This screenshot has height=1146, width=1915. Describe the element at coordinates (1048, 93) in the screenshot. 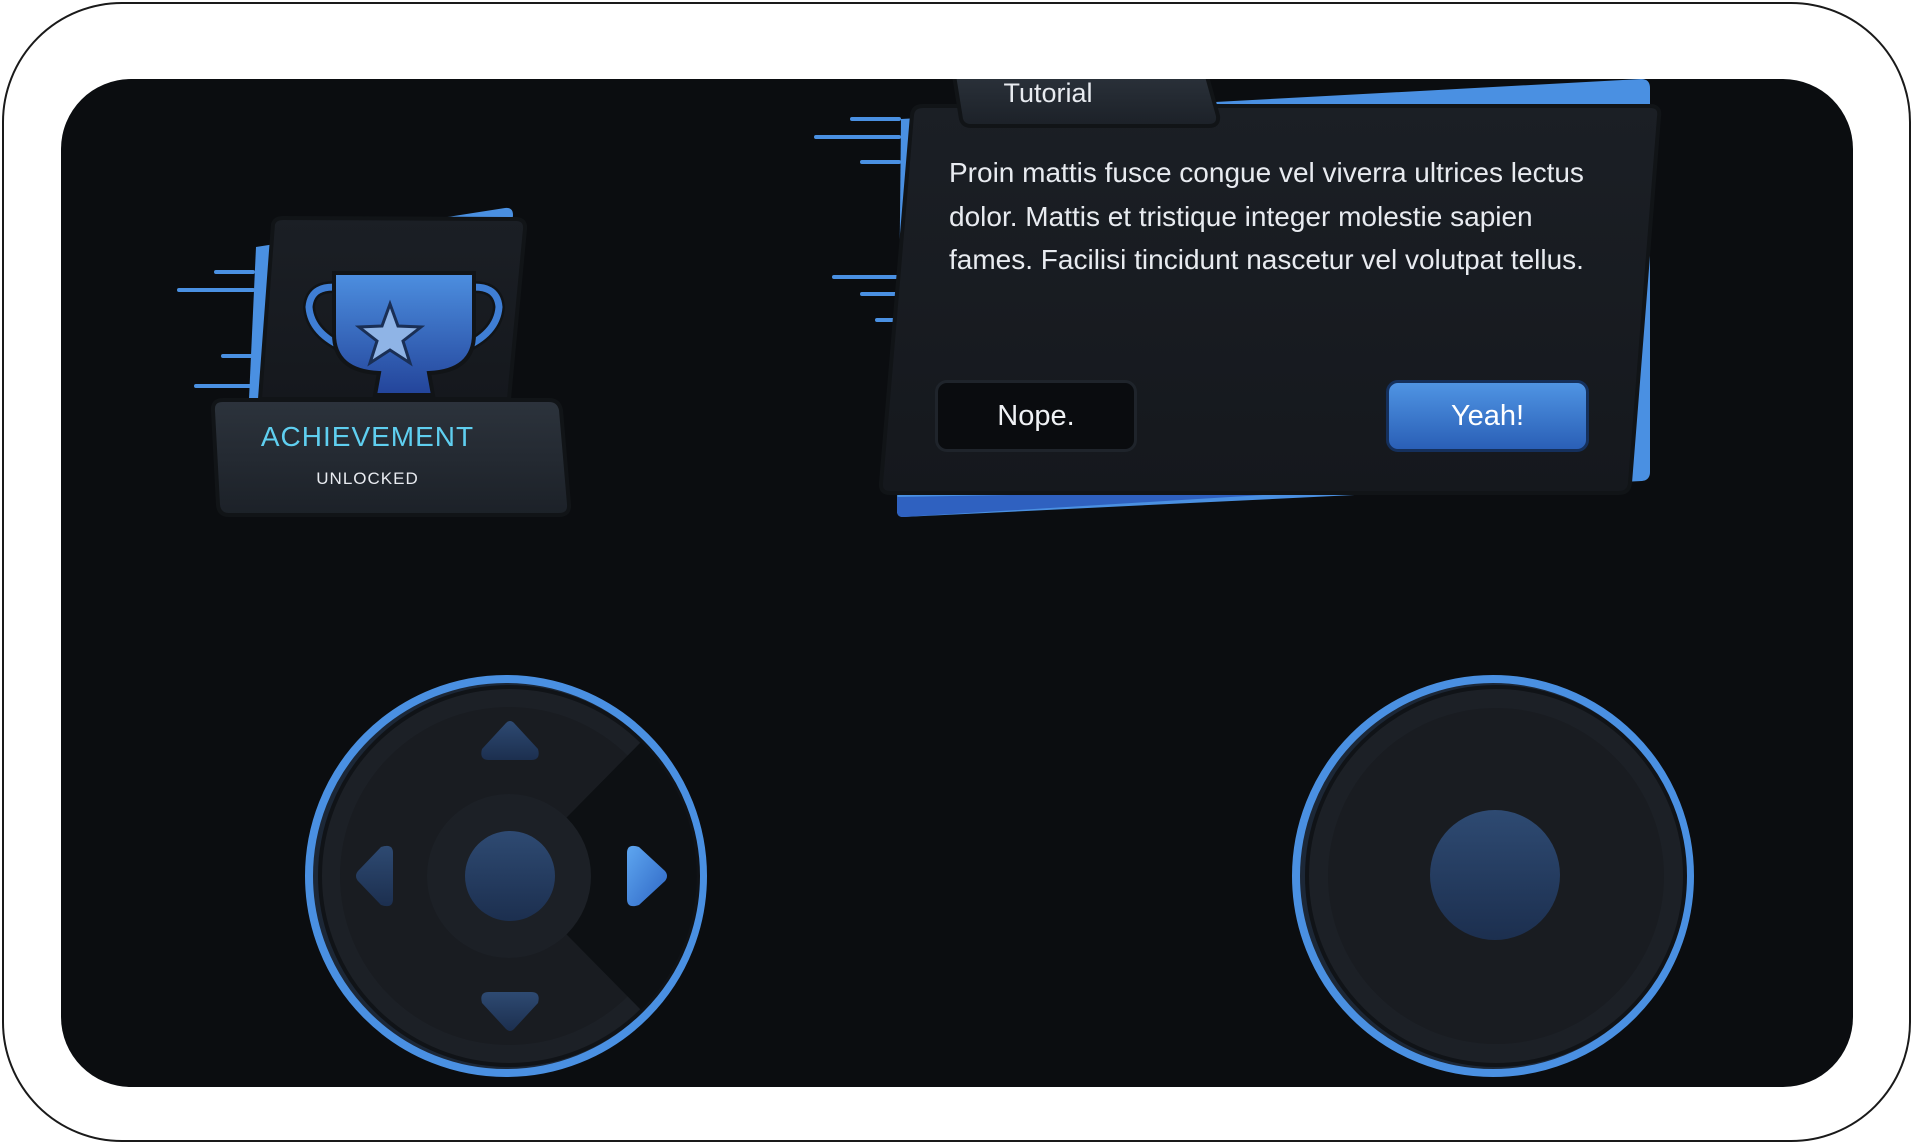

I see `tutorial-tab-label: Tutorial` at that location.